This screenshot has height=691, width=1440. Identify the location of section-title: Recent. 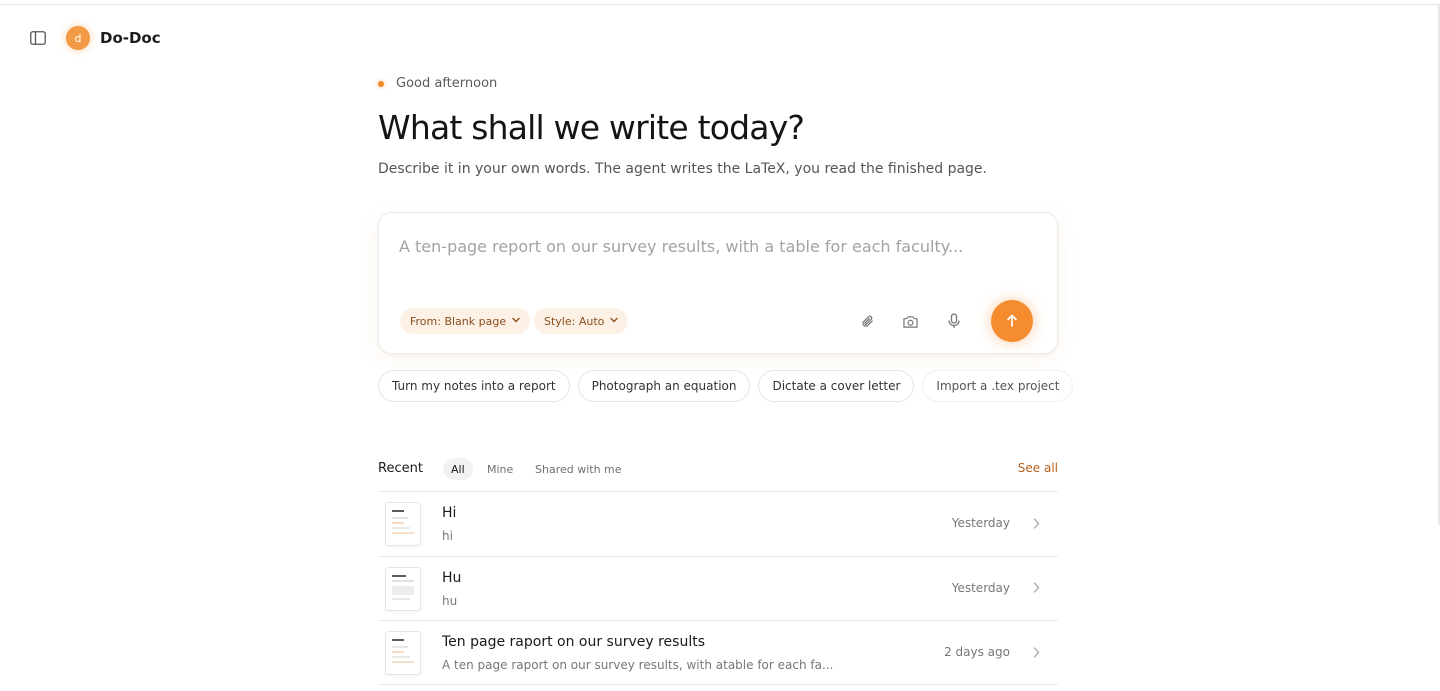
(400, 468).